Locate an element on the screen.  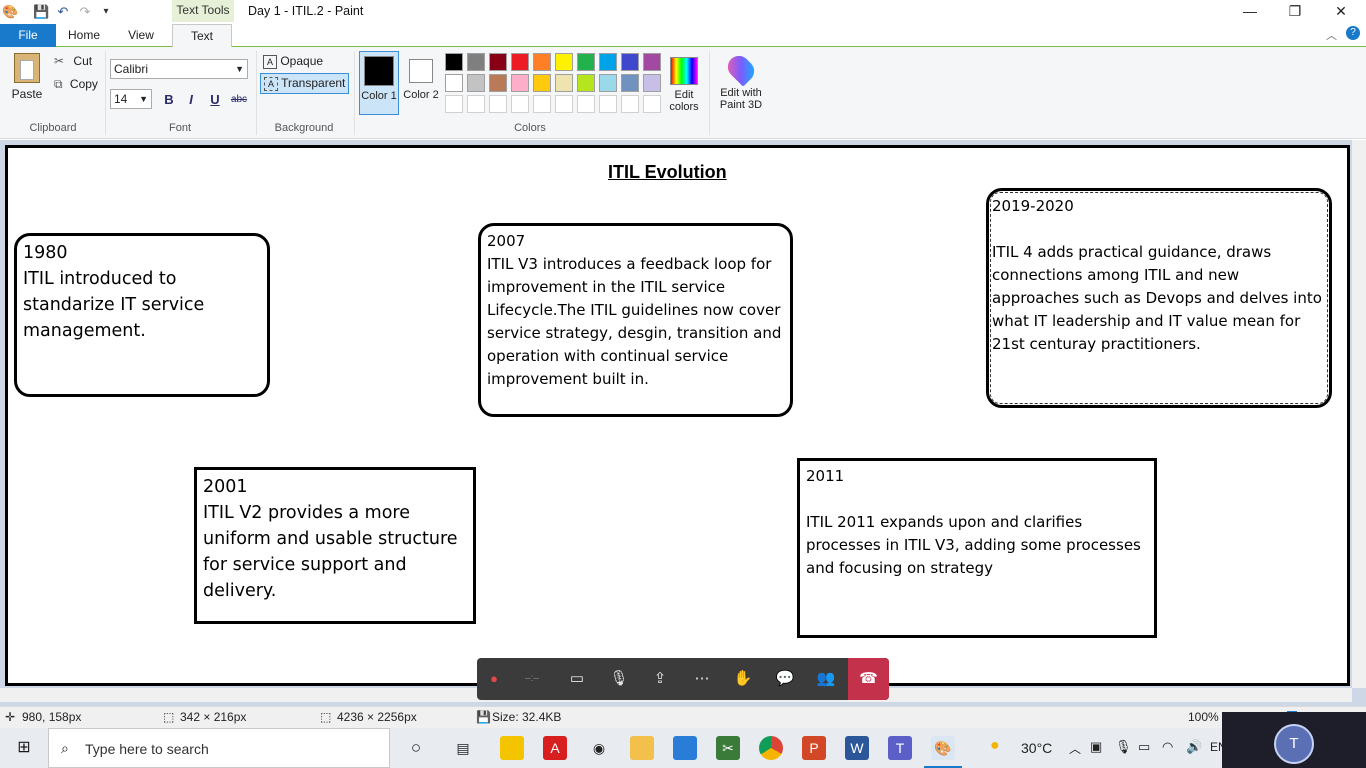
show-hidden-icons-icon: ︿ is located at coordinates (1075, 748).